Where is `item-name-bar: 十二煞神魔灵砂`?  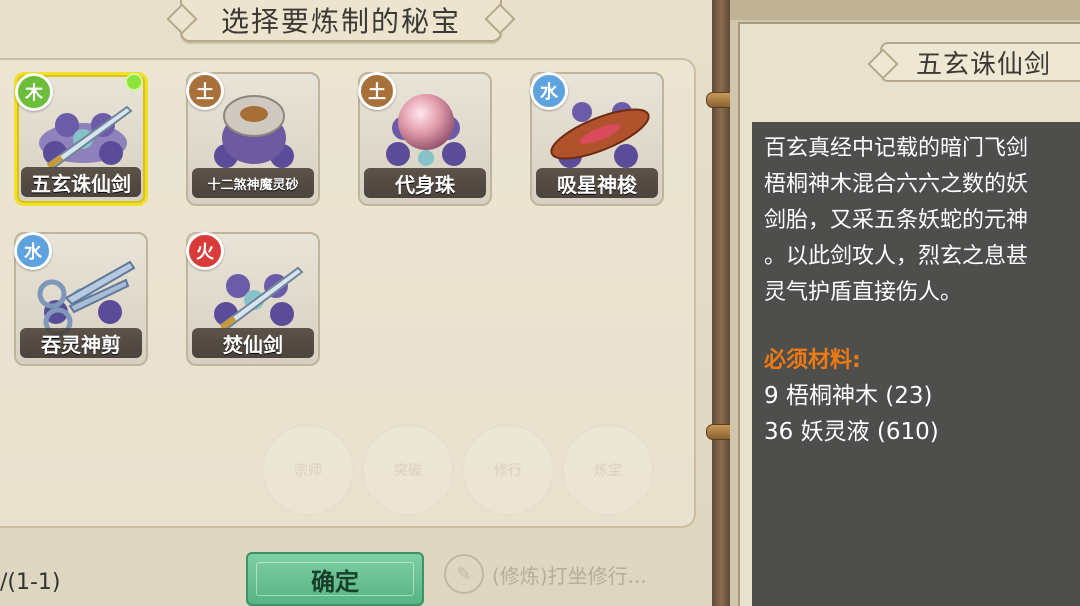
item-name-bar: 十二煞神魔灵砂 is located at coordinates (253, 183).